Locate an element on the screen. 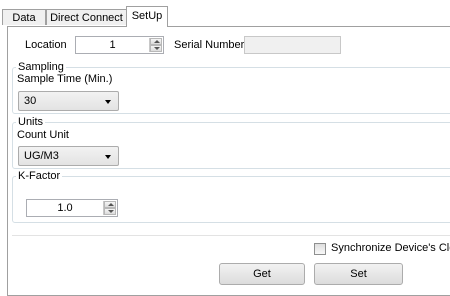 The height and width of the screenshot is (296, 450). kfactor-value: 1.0 is located at coordinates (65, 208).